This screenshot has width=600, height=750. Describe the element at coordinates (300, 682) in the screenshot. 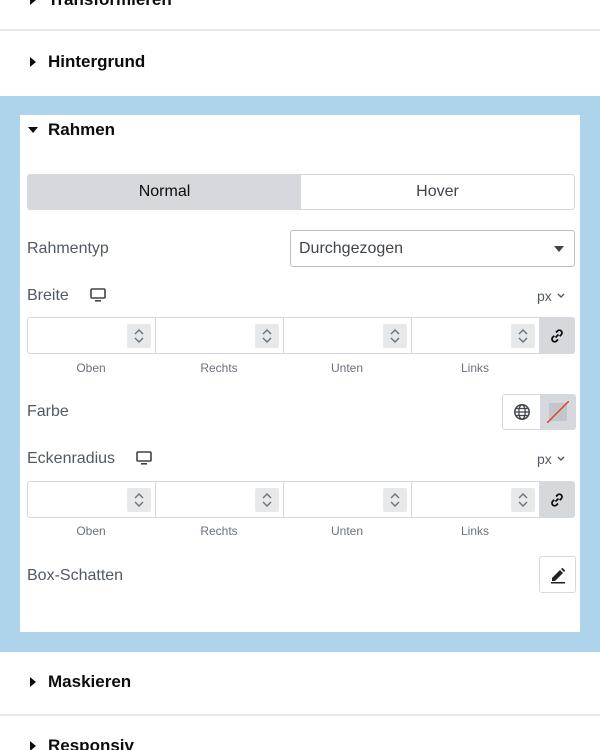

I see `section-maskieren: Maskieren` at that location.